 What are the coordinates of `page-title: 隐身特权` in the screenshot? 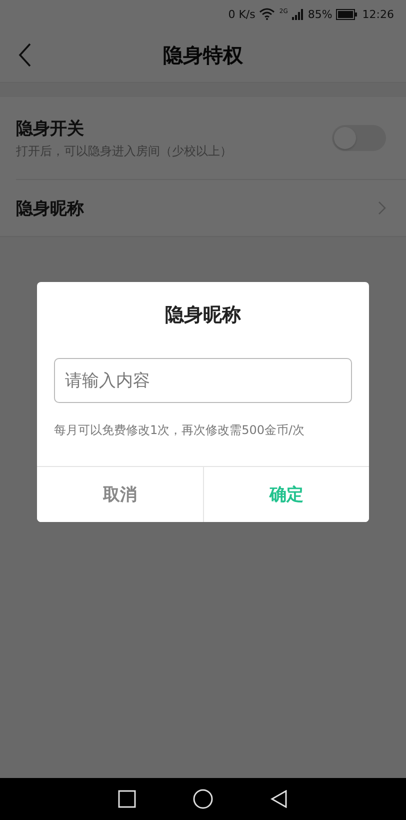 It's located at (203, 55).